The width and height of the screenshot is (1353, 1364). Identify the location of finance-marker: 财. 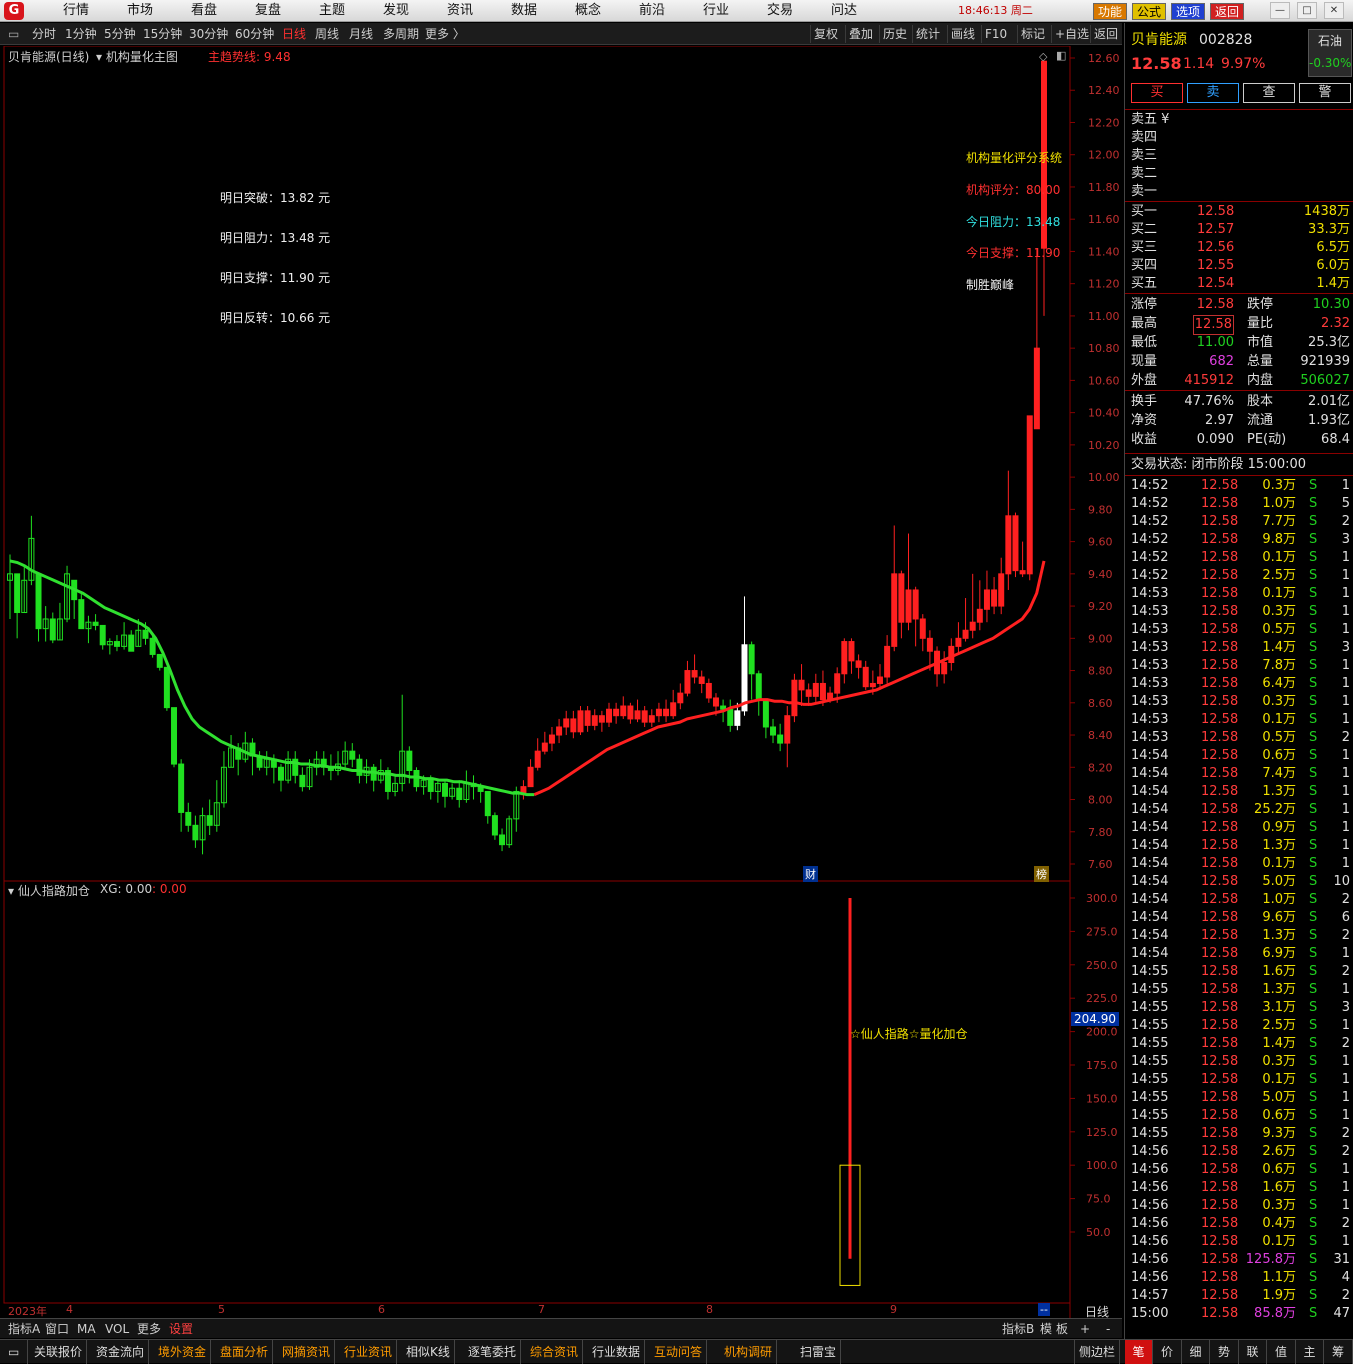
(810, 874).